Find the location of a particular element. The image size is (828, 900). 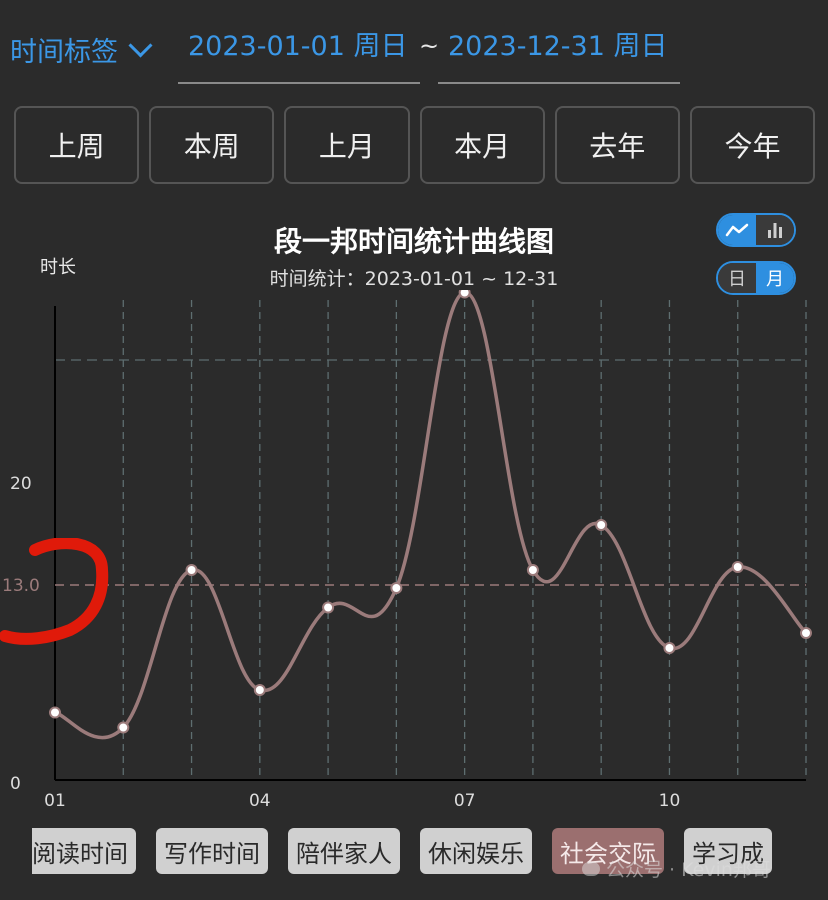

watermark-text: 公众号 · Kevin邦哥 is located at coordinates (688, 870).